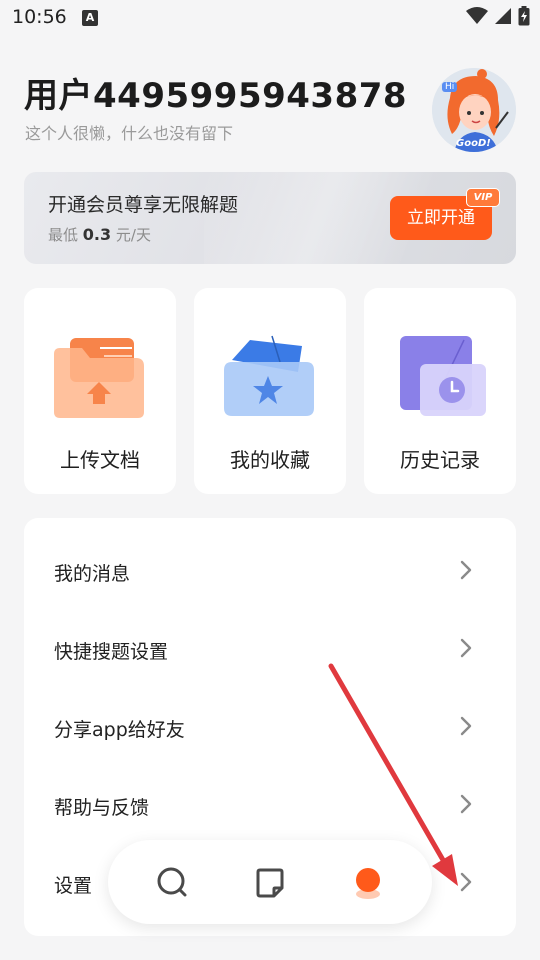 This screenshot has width=540, height=960. Describe the element at coordinates (474, 110) in the screenshot. I see `avatar: Hi GooD!` at that location.